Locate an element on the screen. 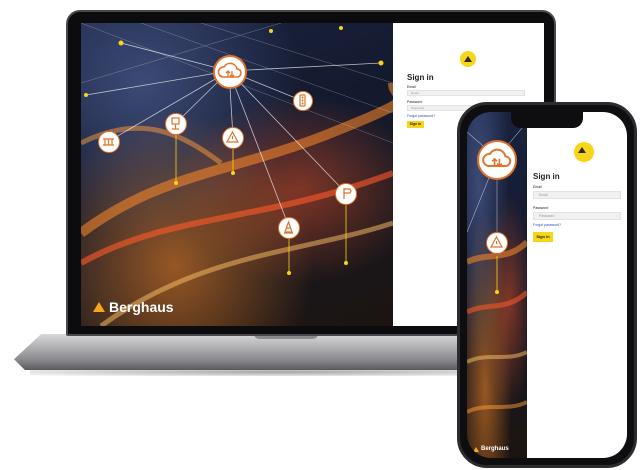 The height and width of the screenshot is (470, 640). password-label: Password is located at coordinates (415, 102).